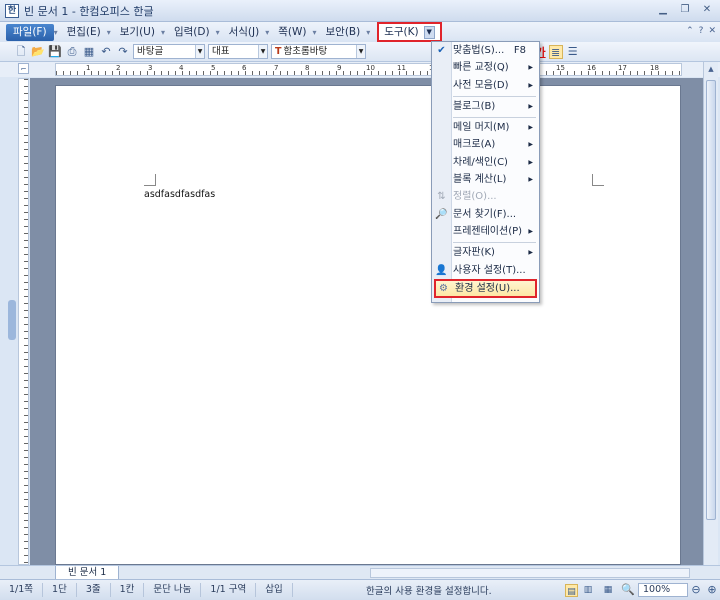 This screenshot has width=720, height=600. Describe the element at coordinates (123, 52) in the screenshot. I see `redo-icon: ↷` at that location.